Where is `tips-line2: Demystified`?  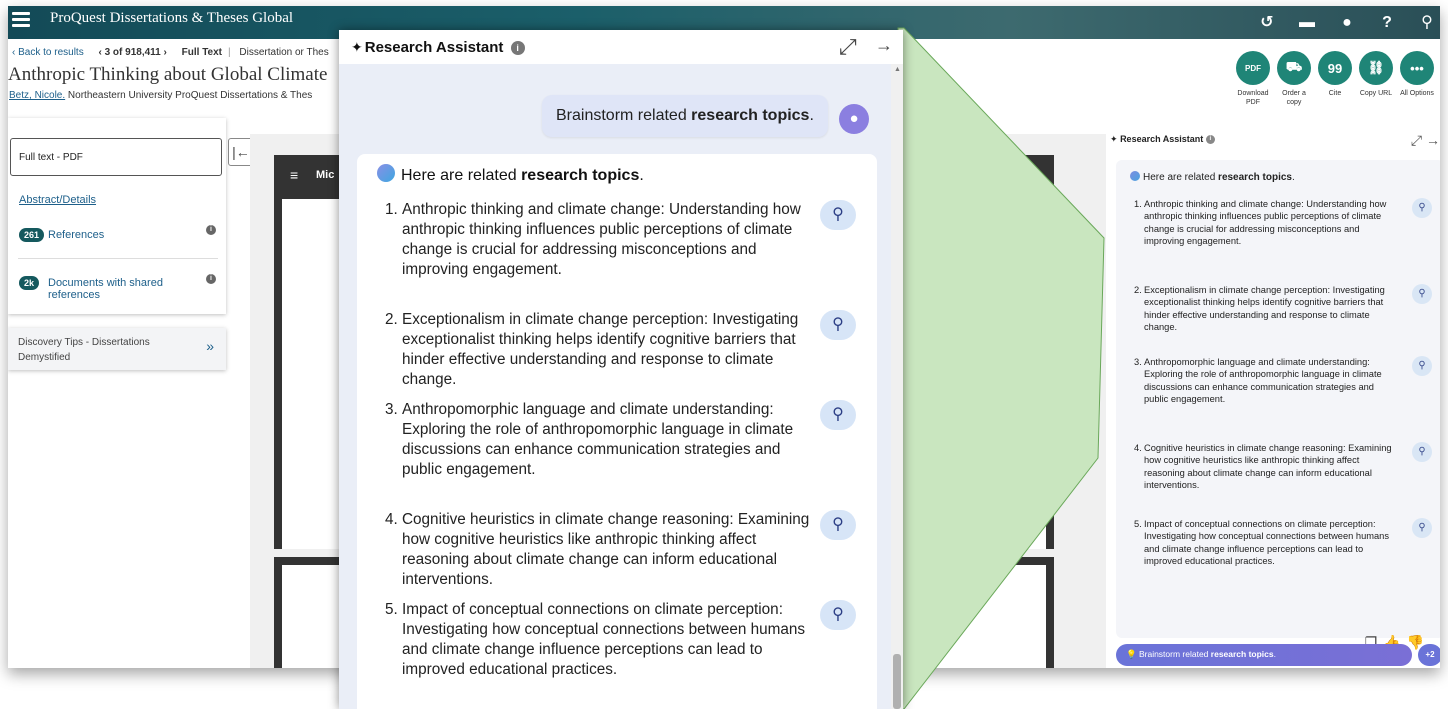 tips-line2: Demystified is located at coordinates (44, 357).